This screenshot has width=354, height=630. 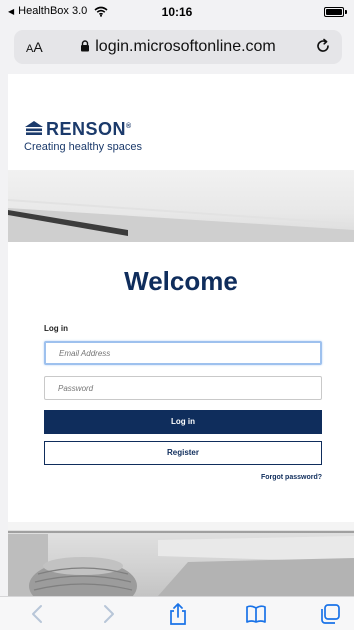 I want to click on hero-image-top, so click(x=181, y=206).